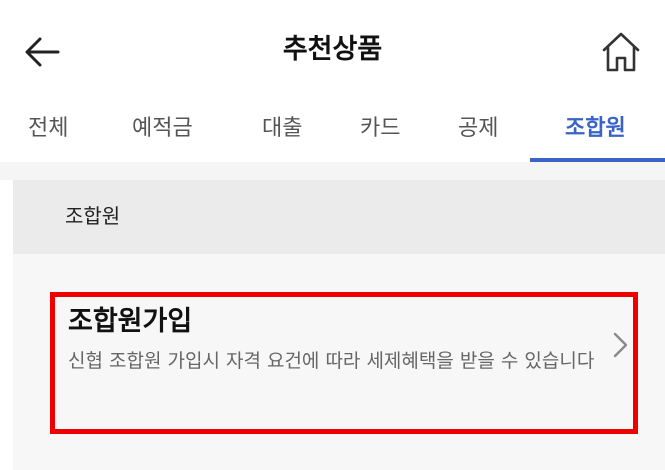  Describe the element at coordinates (478, 129) in the screenshot. I see `tab-insurance: 공제` at that location.